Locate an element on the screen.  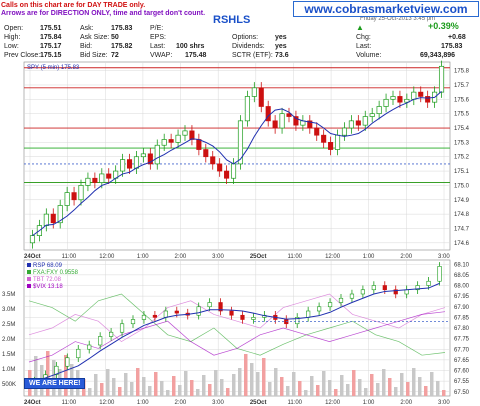
top-y-tick-label: 175.1 is located at coordinates (462, 172).